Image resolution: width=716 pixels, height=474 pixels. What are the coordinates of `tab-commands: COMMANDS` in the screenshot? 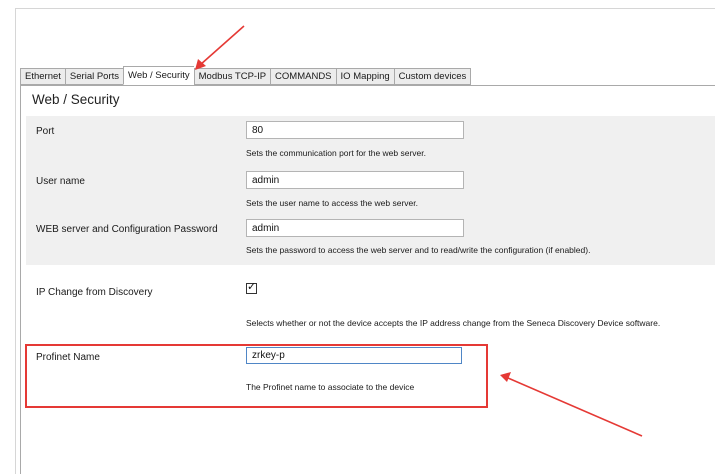 It's located at (303, 76).